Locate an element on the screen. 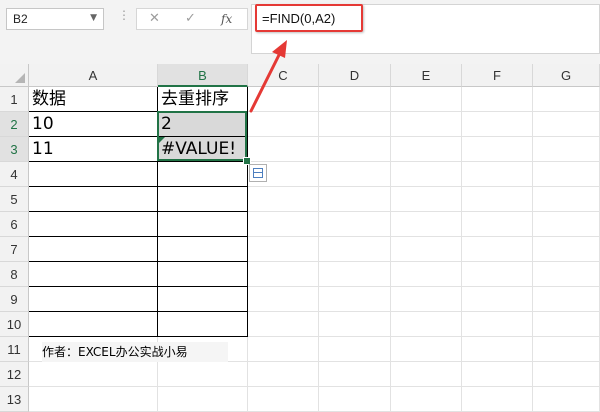 Image resolution: width=600 pixels, height=412 pixels. cell-b12 is located at coordinates (203, 374).